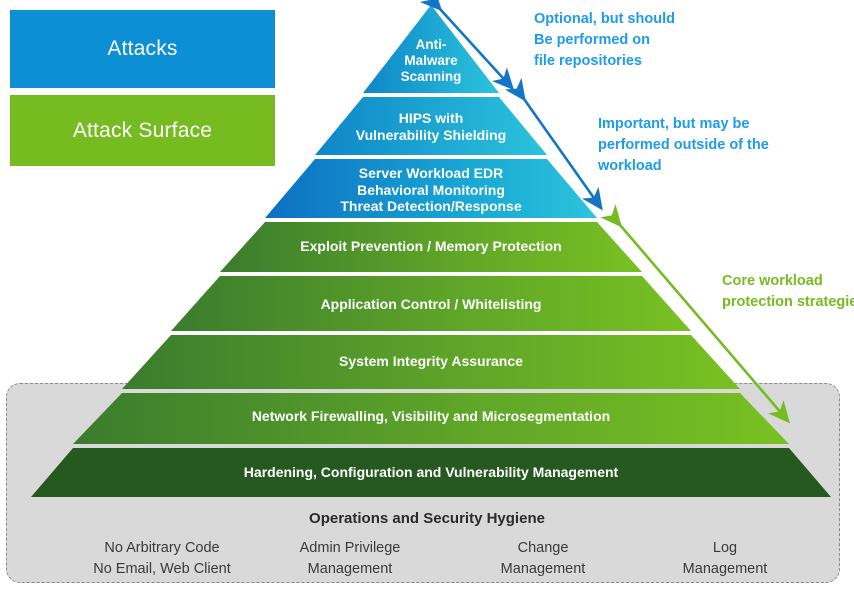 The height and width of the screenshot is (596, 854). Describe the element at coordinates (431, 362) in the screenshot. I see `pyramid-slice-system-integrity-assurance` at that location.